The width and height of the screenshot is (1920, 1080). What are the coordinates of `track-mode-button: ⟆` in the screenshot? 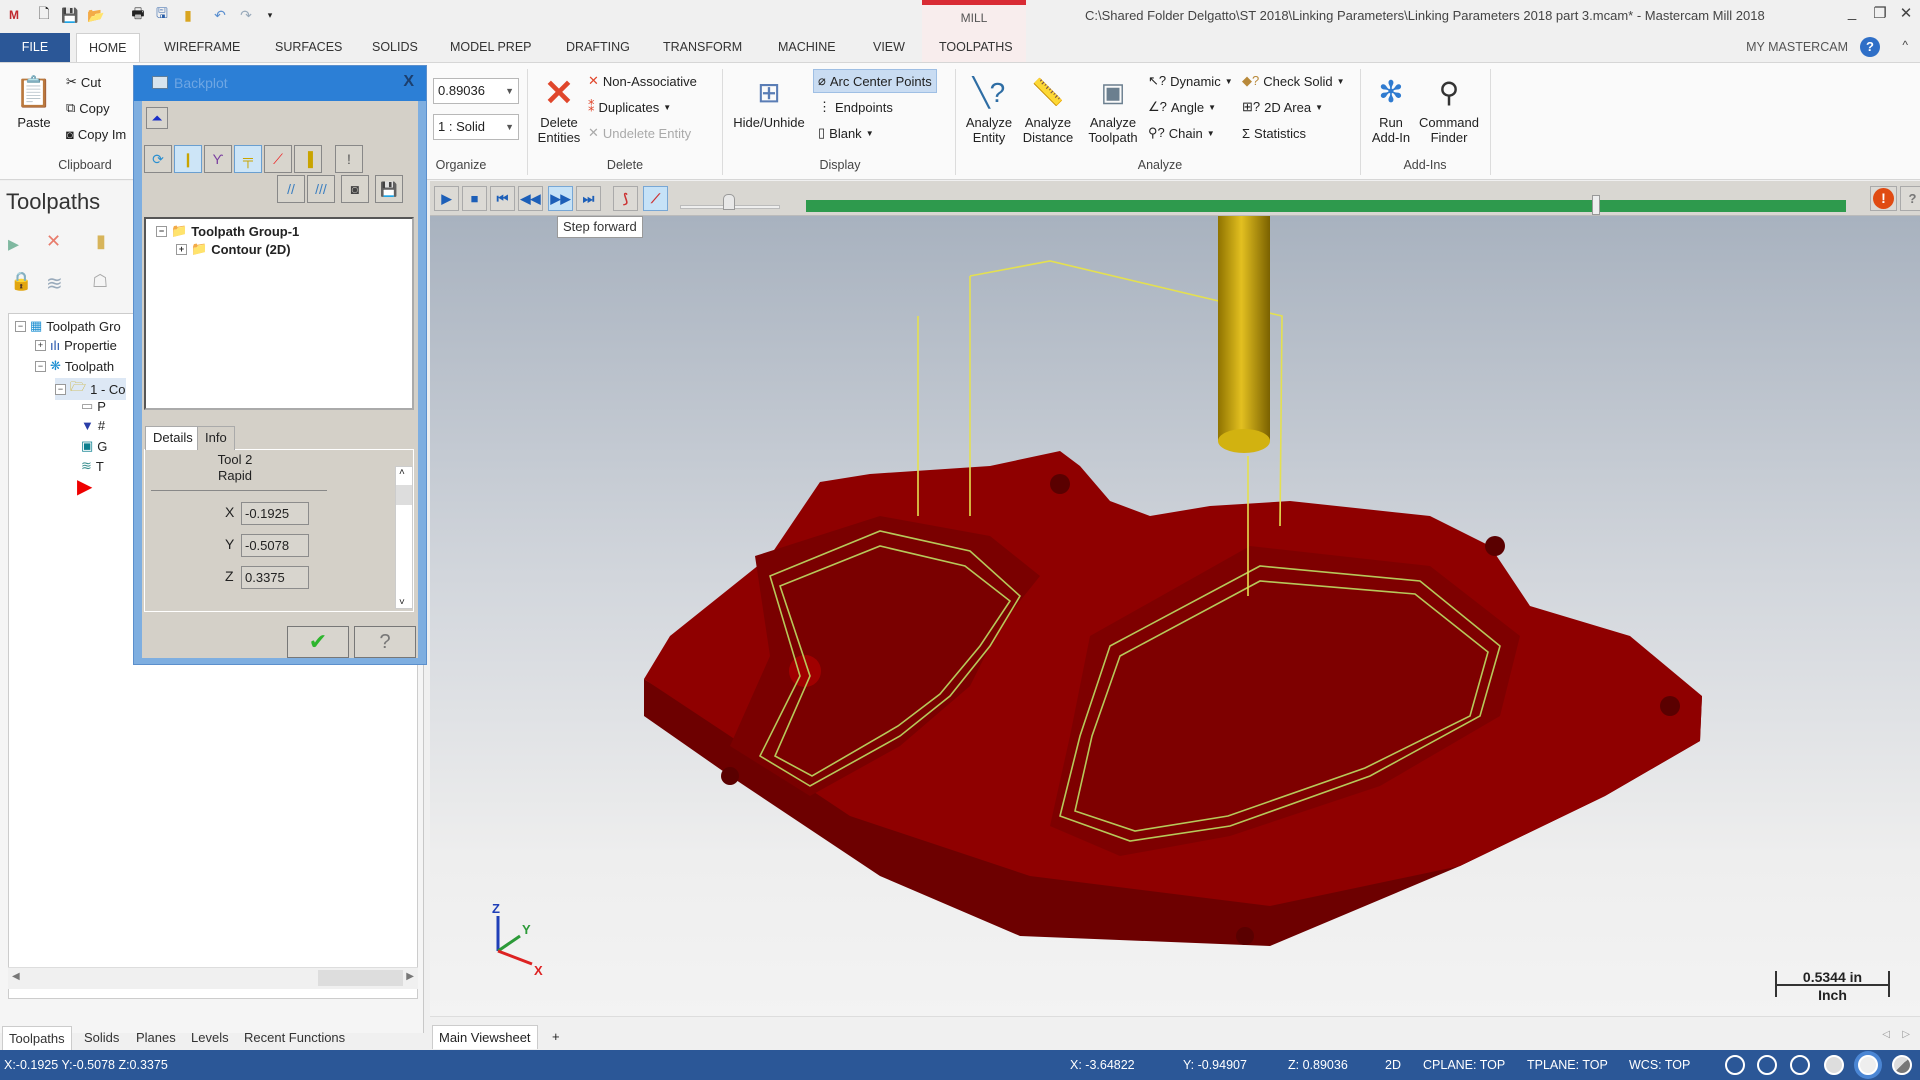 It's located at (625, 198).